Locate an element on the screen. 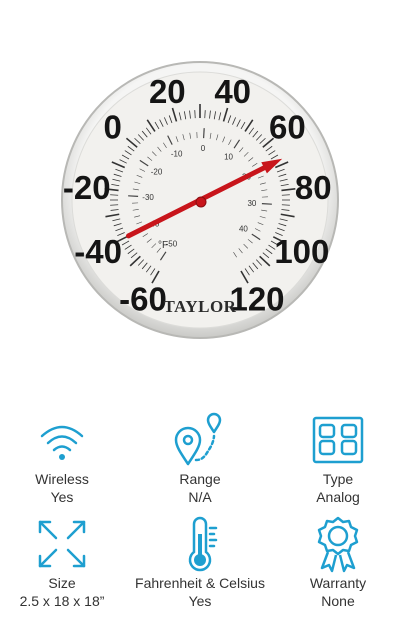 The image size is (400, 628). inner-scale-label: -30 is located at coordinates (148, 197).